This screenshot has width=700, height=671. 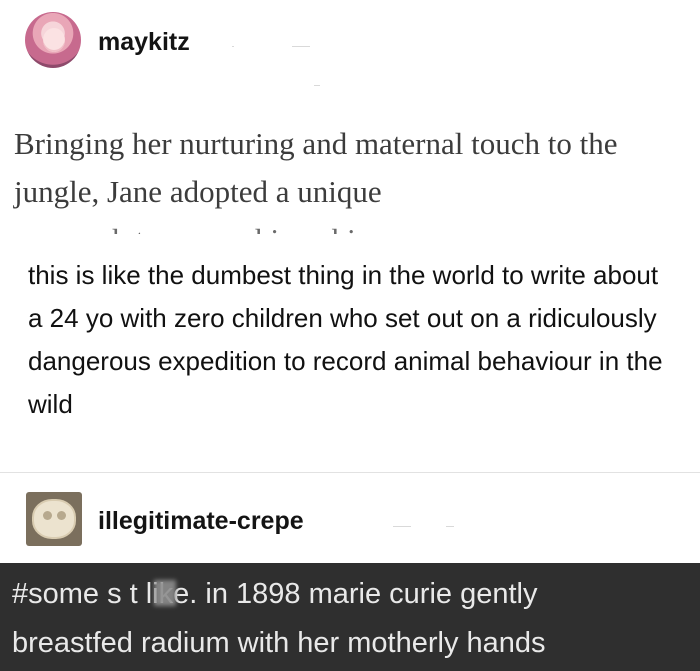 I want to click on username-illegitimate-crepe: illegitimate-crepe, so click(x=201, y=521).